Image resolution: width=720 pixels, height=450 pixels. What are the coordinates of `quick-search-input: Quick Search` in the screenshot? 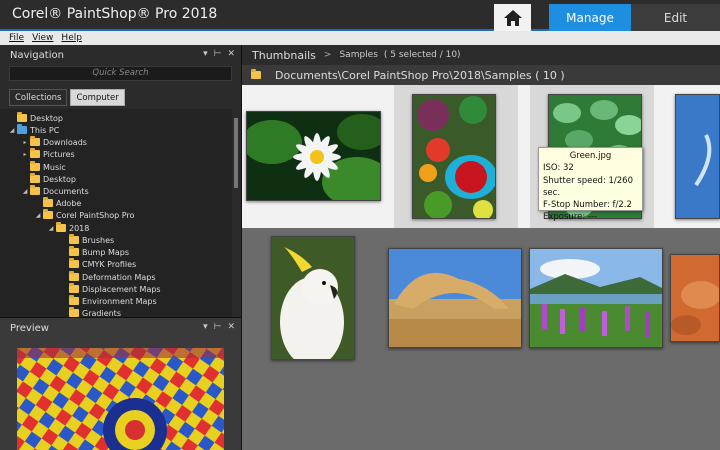 It's located at (120, 73).